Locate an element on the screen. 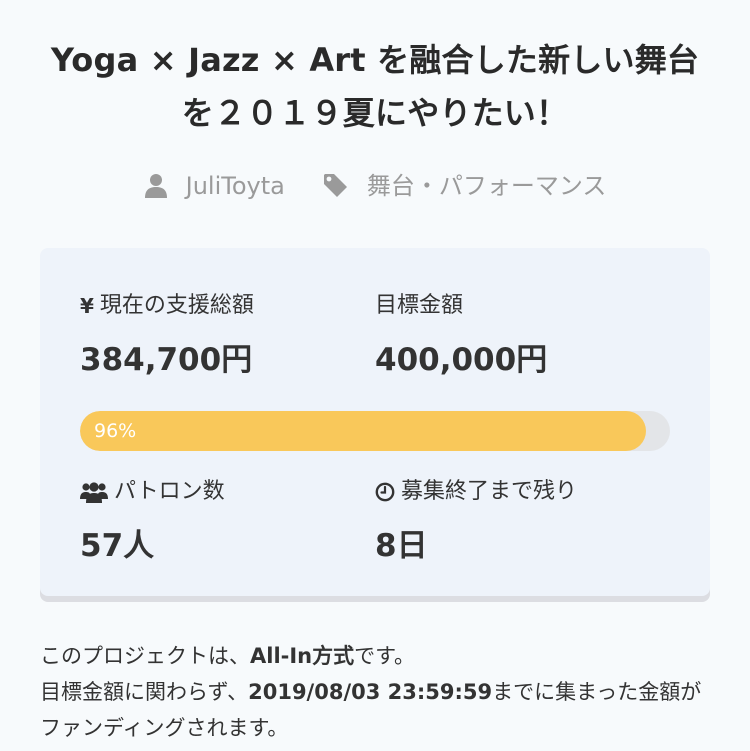 This screenshot has width=750, height=751. author-link: JuliToyta is located at coordinates (214, 186).